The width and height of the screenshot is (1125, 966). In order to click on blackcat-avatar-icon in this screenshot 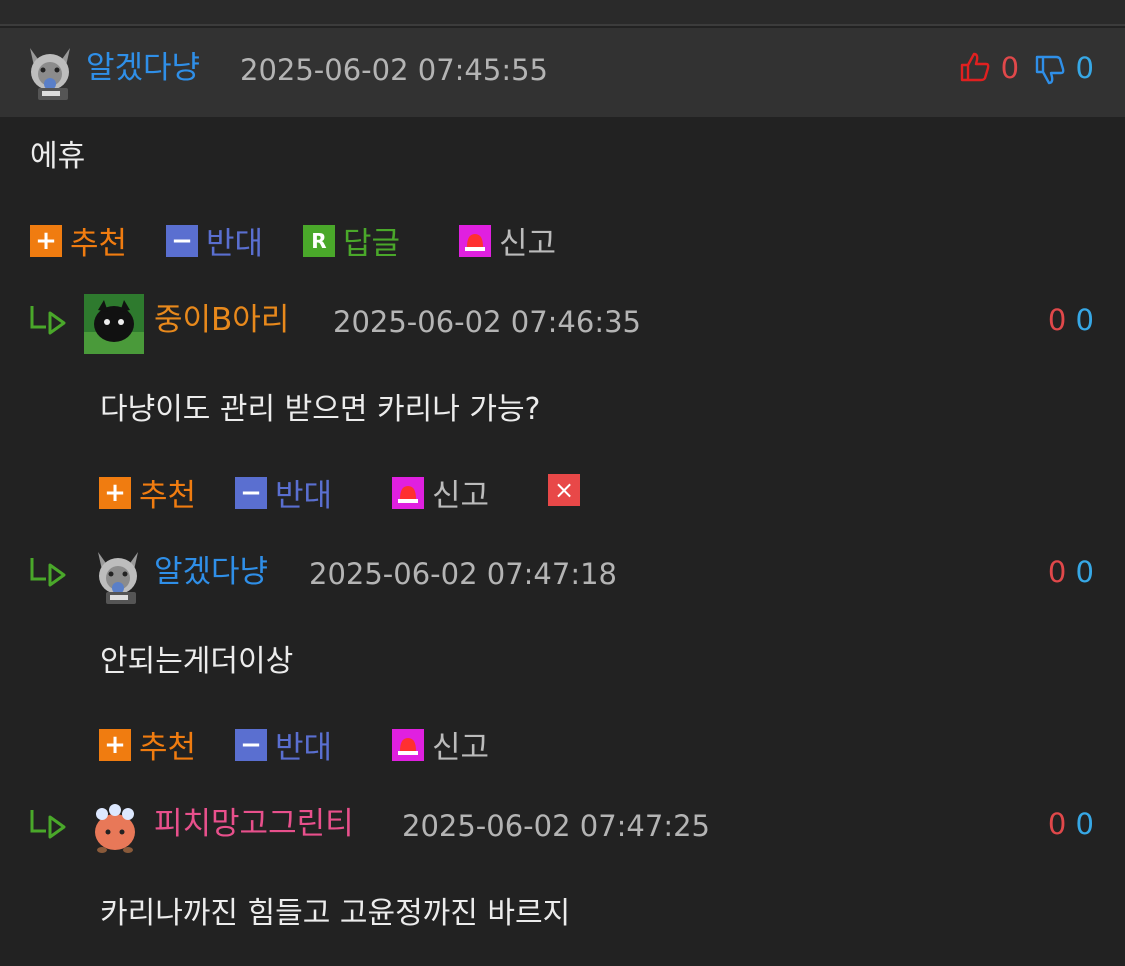, I will do `click(114, 324)`.